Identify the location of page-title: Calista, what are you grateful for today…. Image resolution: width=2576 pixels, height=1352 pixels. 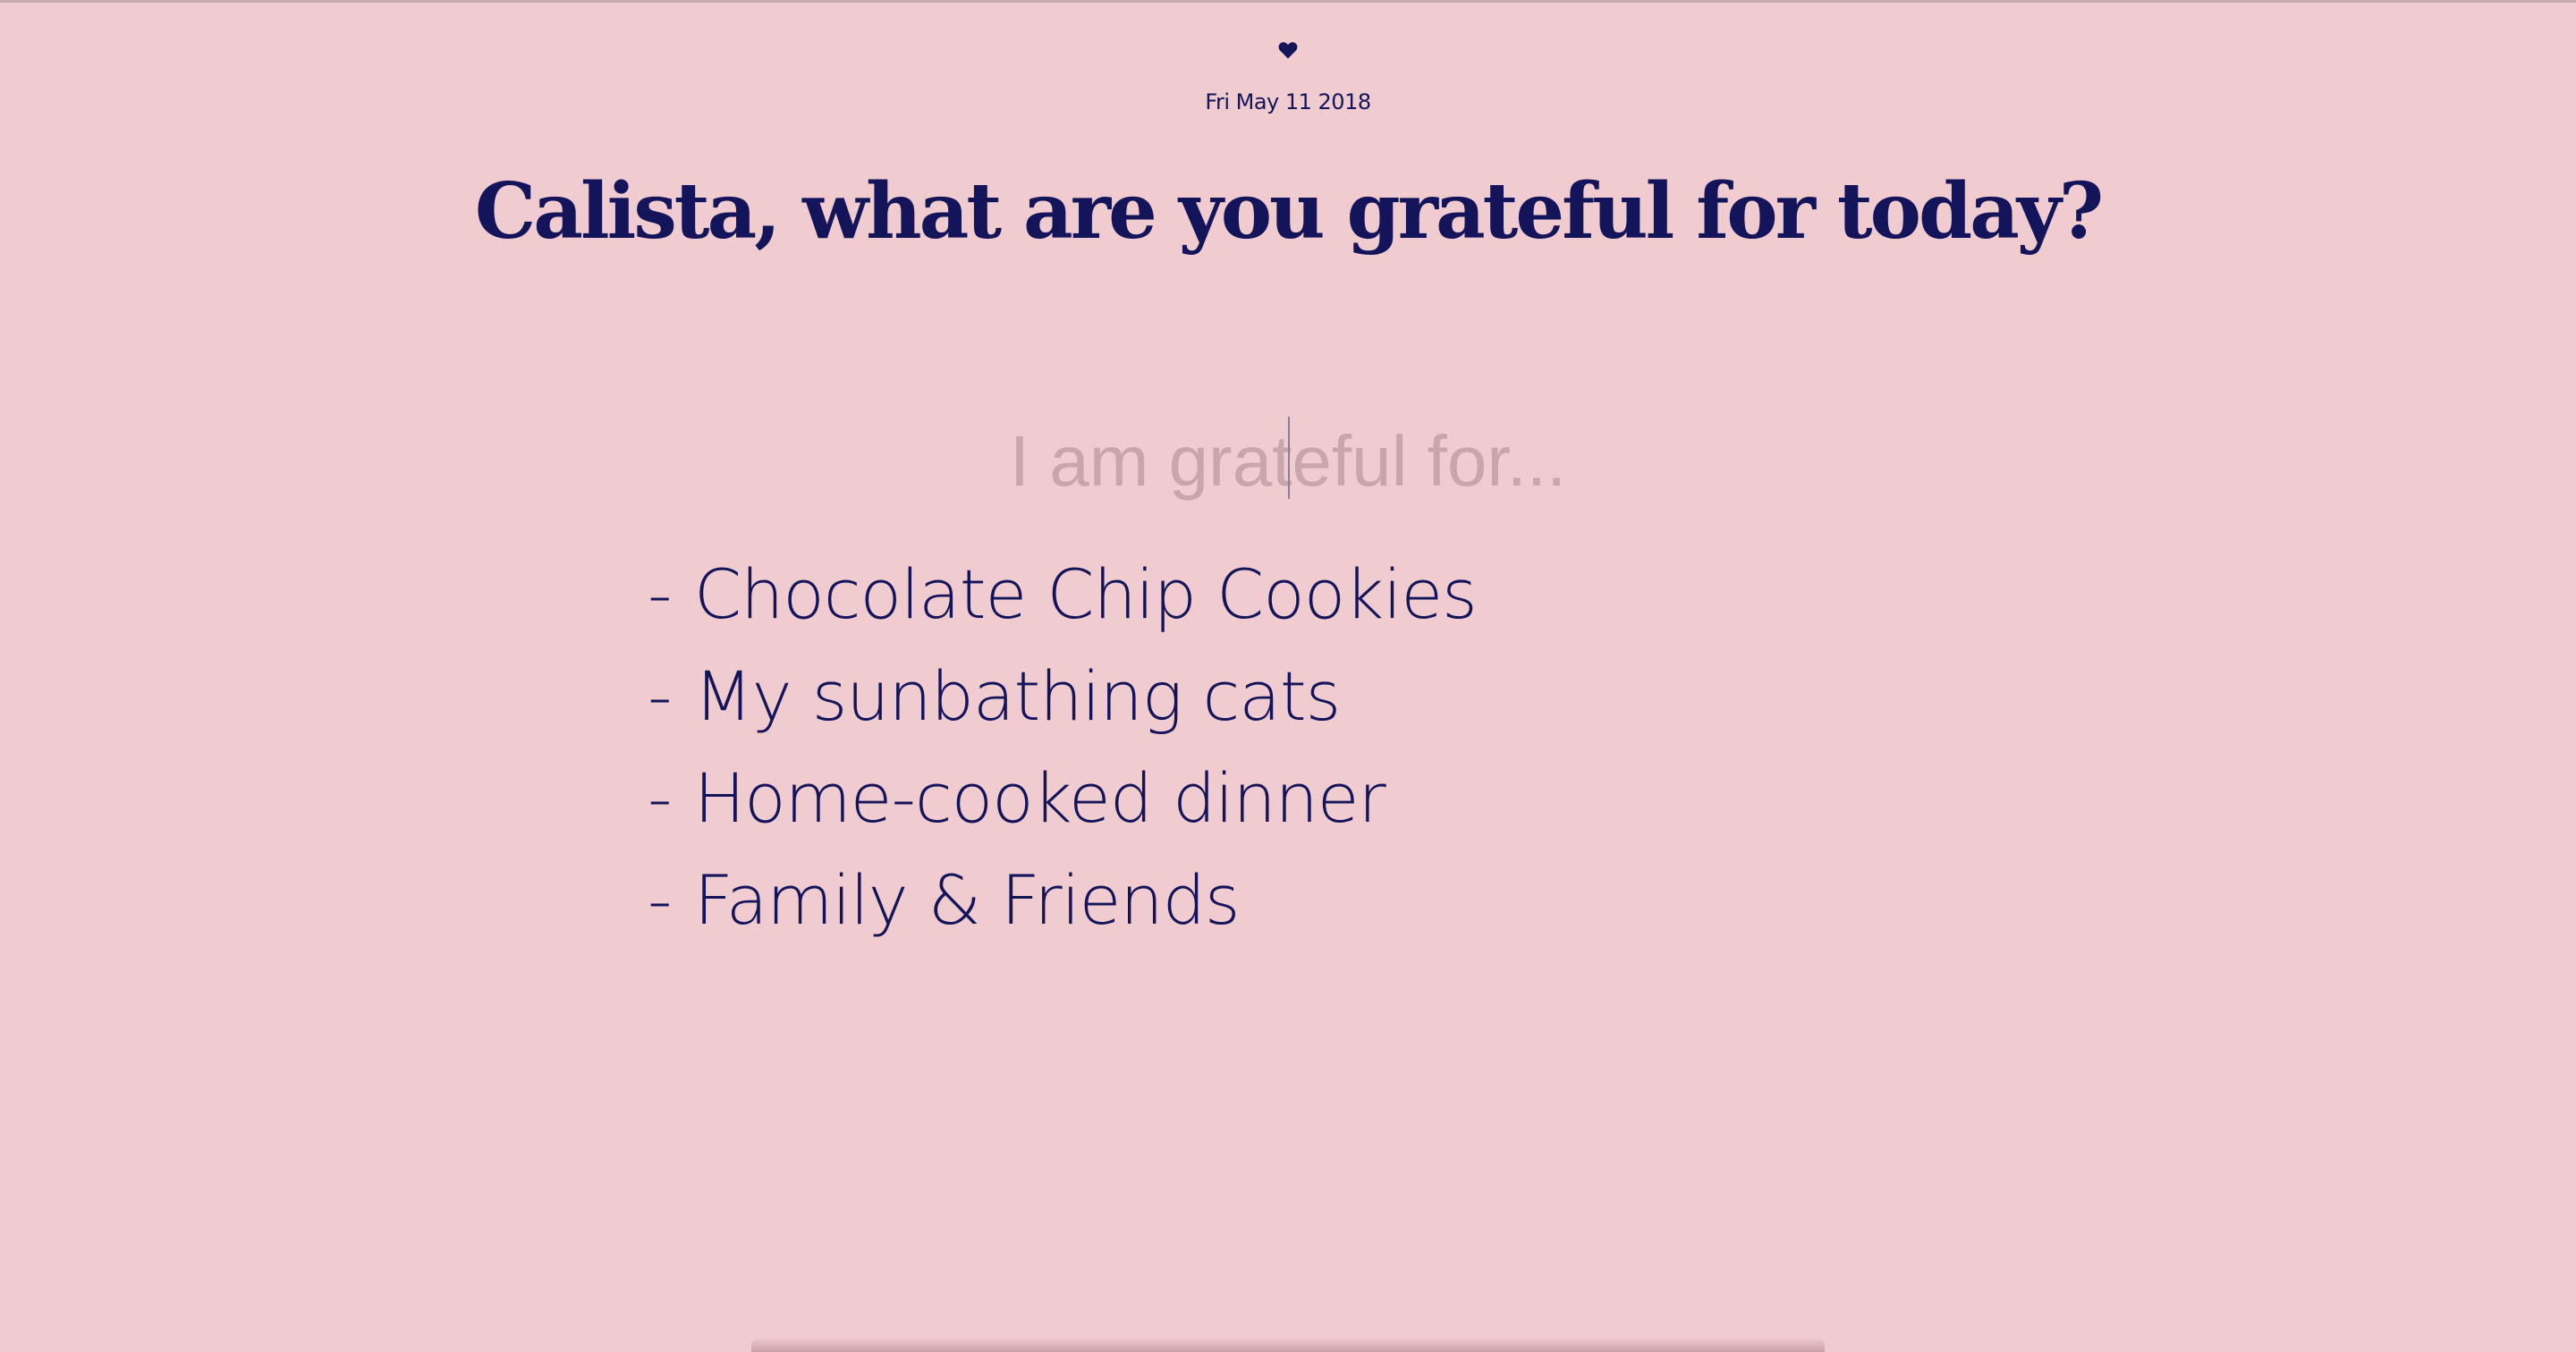
(1289, 211).